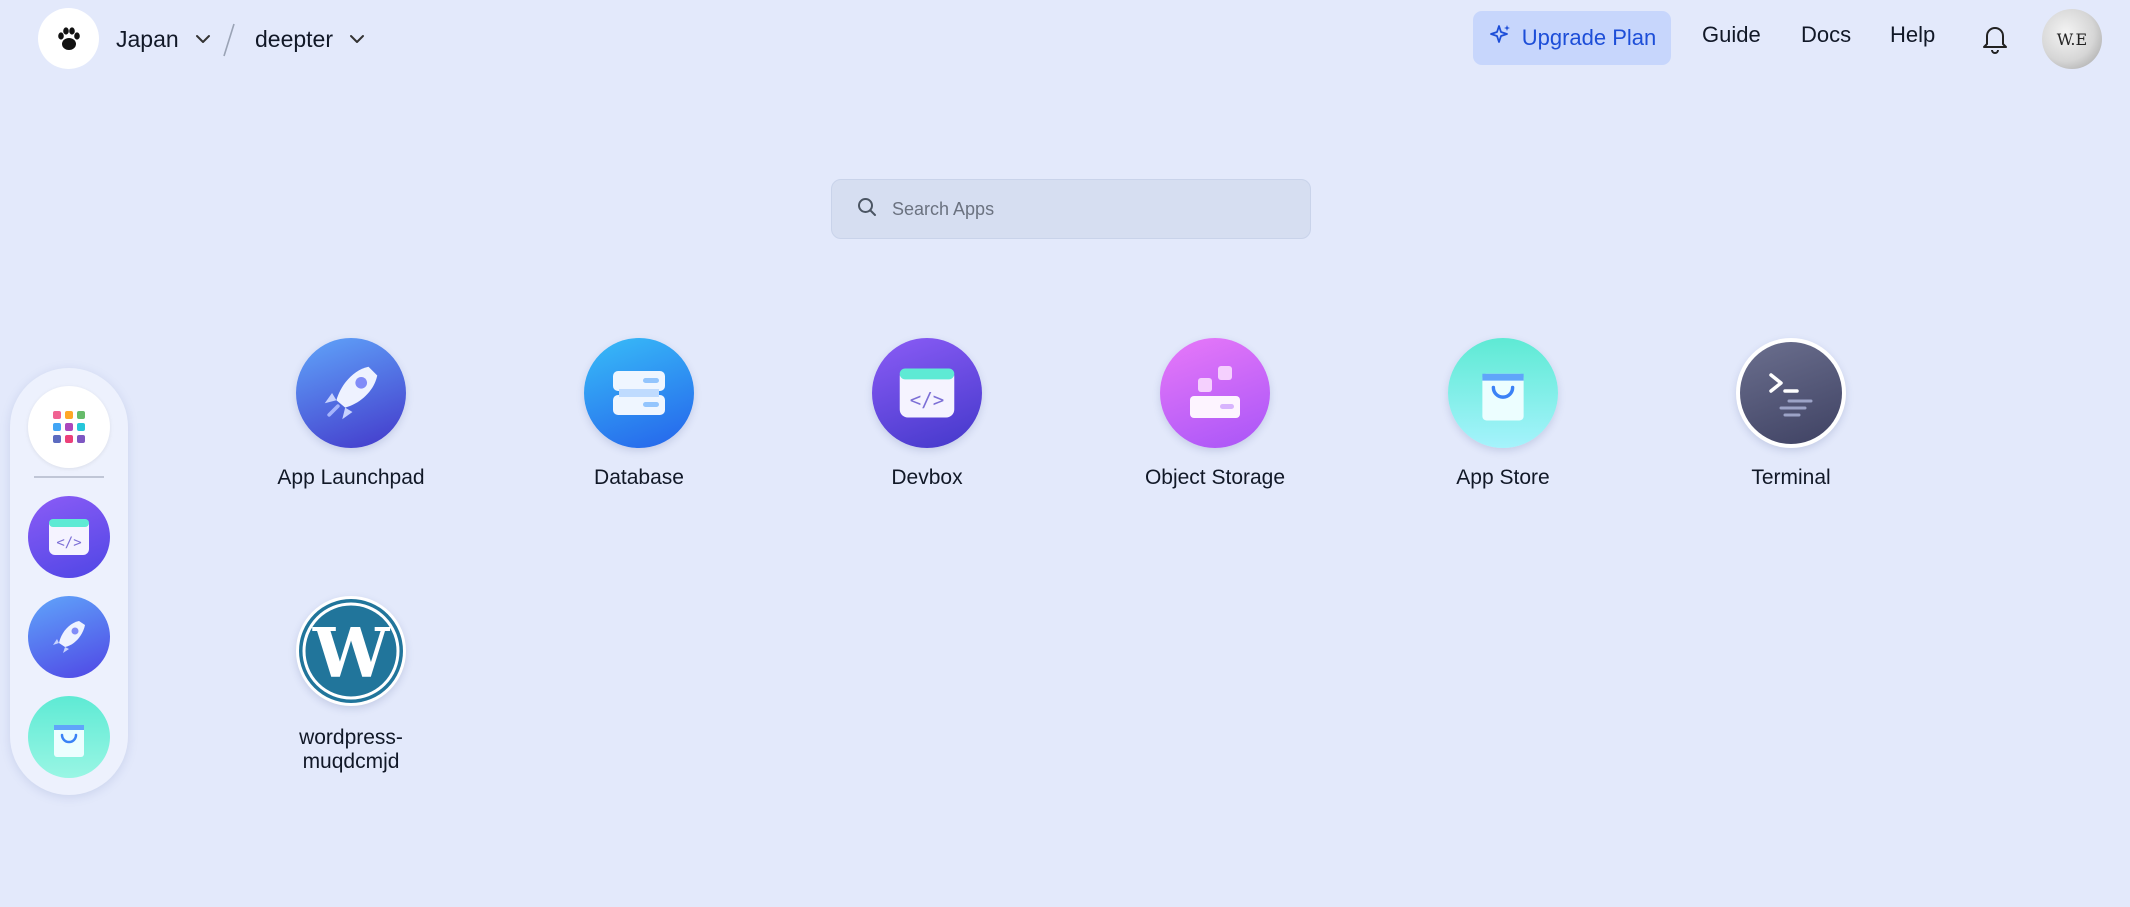 Image resolution: width=2130 pixels, height=907 pixels. I want to click on app-label: Devbox, so click(927, 477).